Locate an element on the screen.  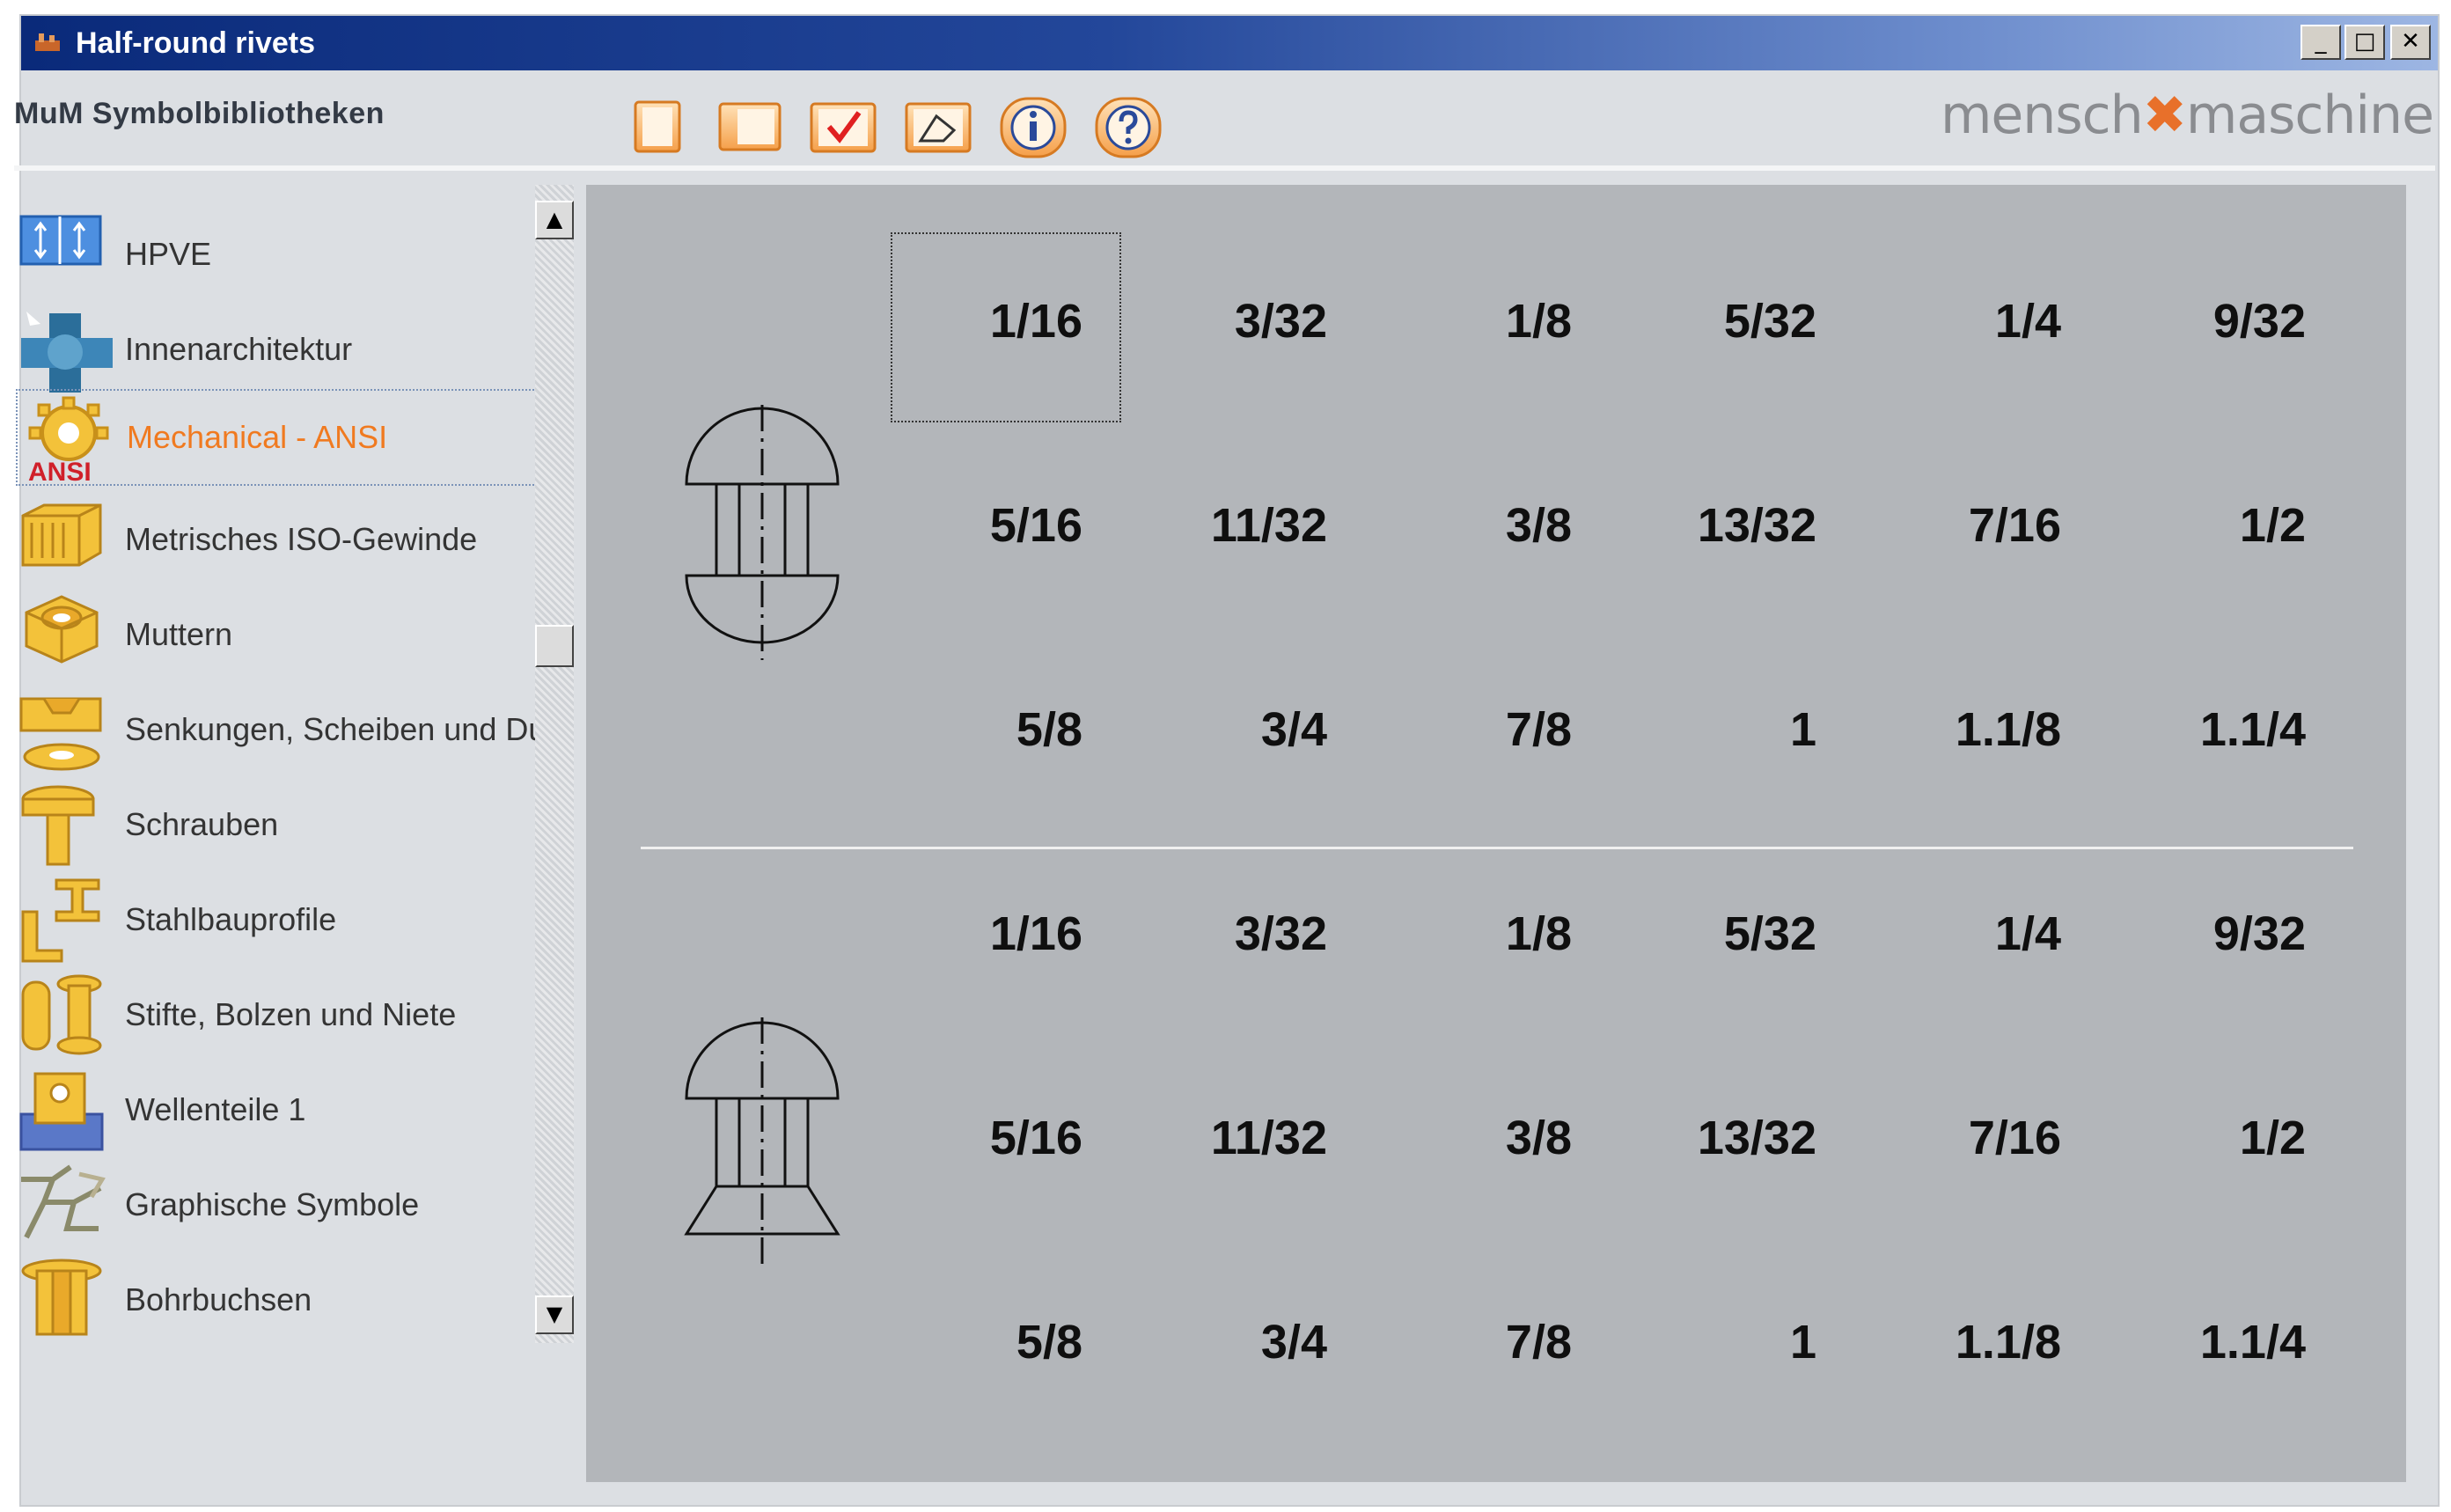
minimize-button: _ is located at coordinates (2321, 43).